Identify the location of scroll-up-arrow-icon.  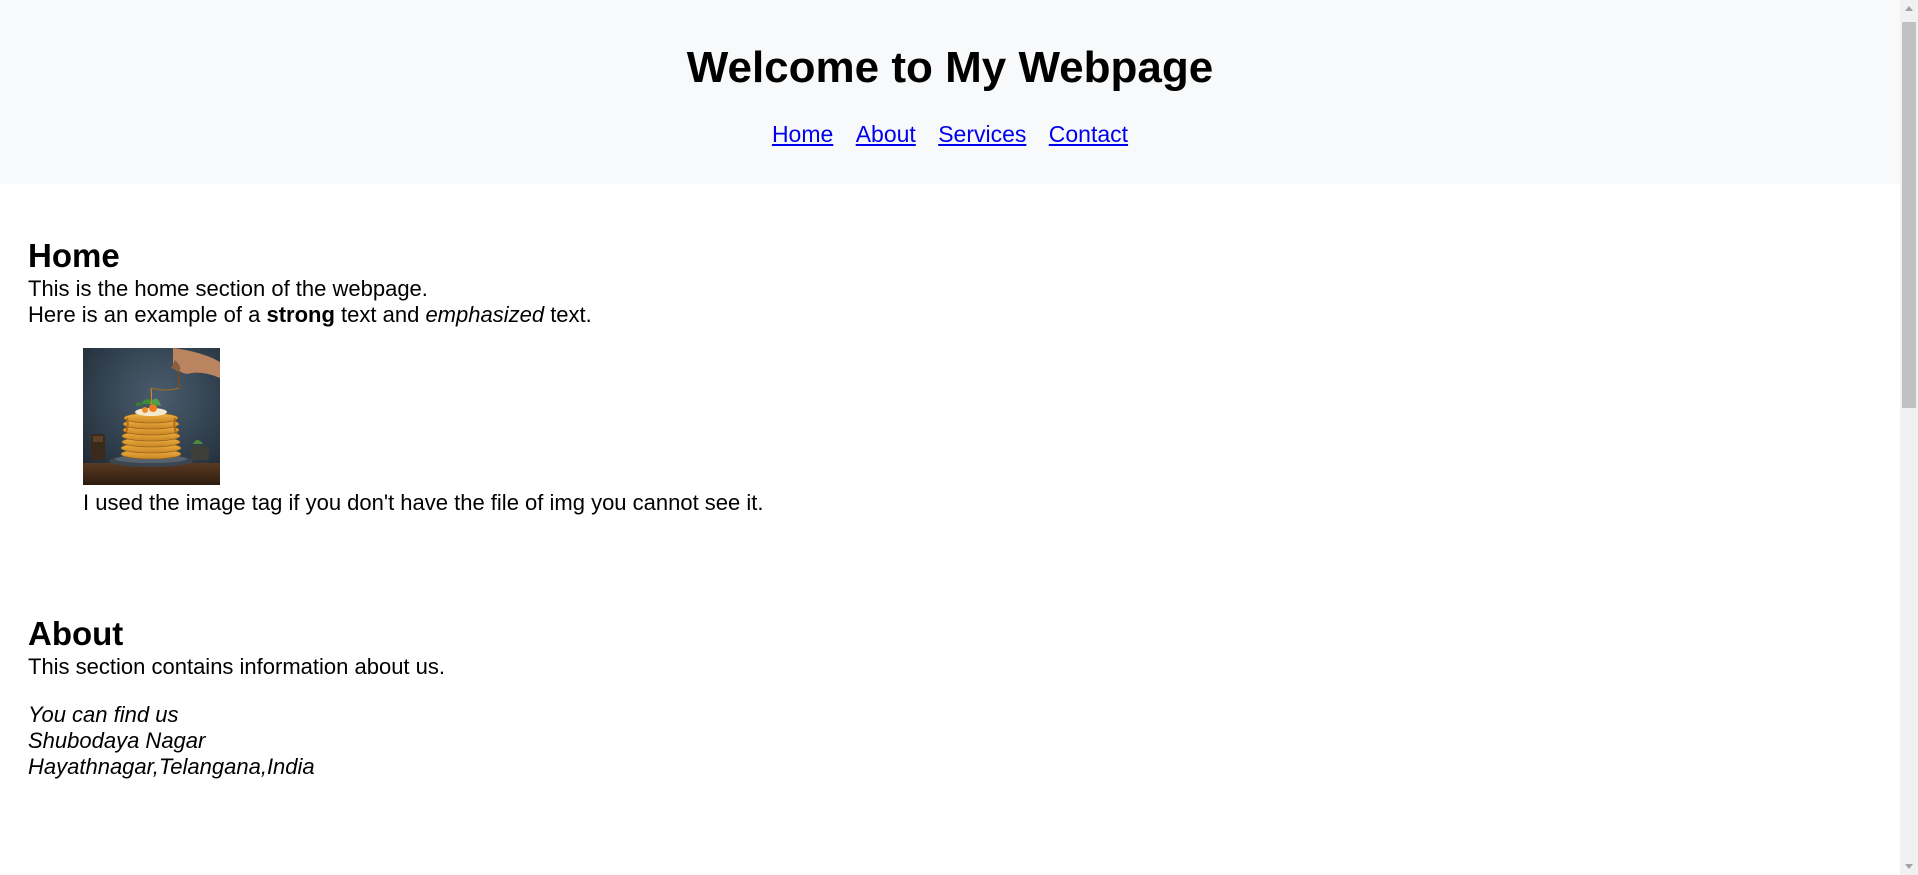
(1909, 8).